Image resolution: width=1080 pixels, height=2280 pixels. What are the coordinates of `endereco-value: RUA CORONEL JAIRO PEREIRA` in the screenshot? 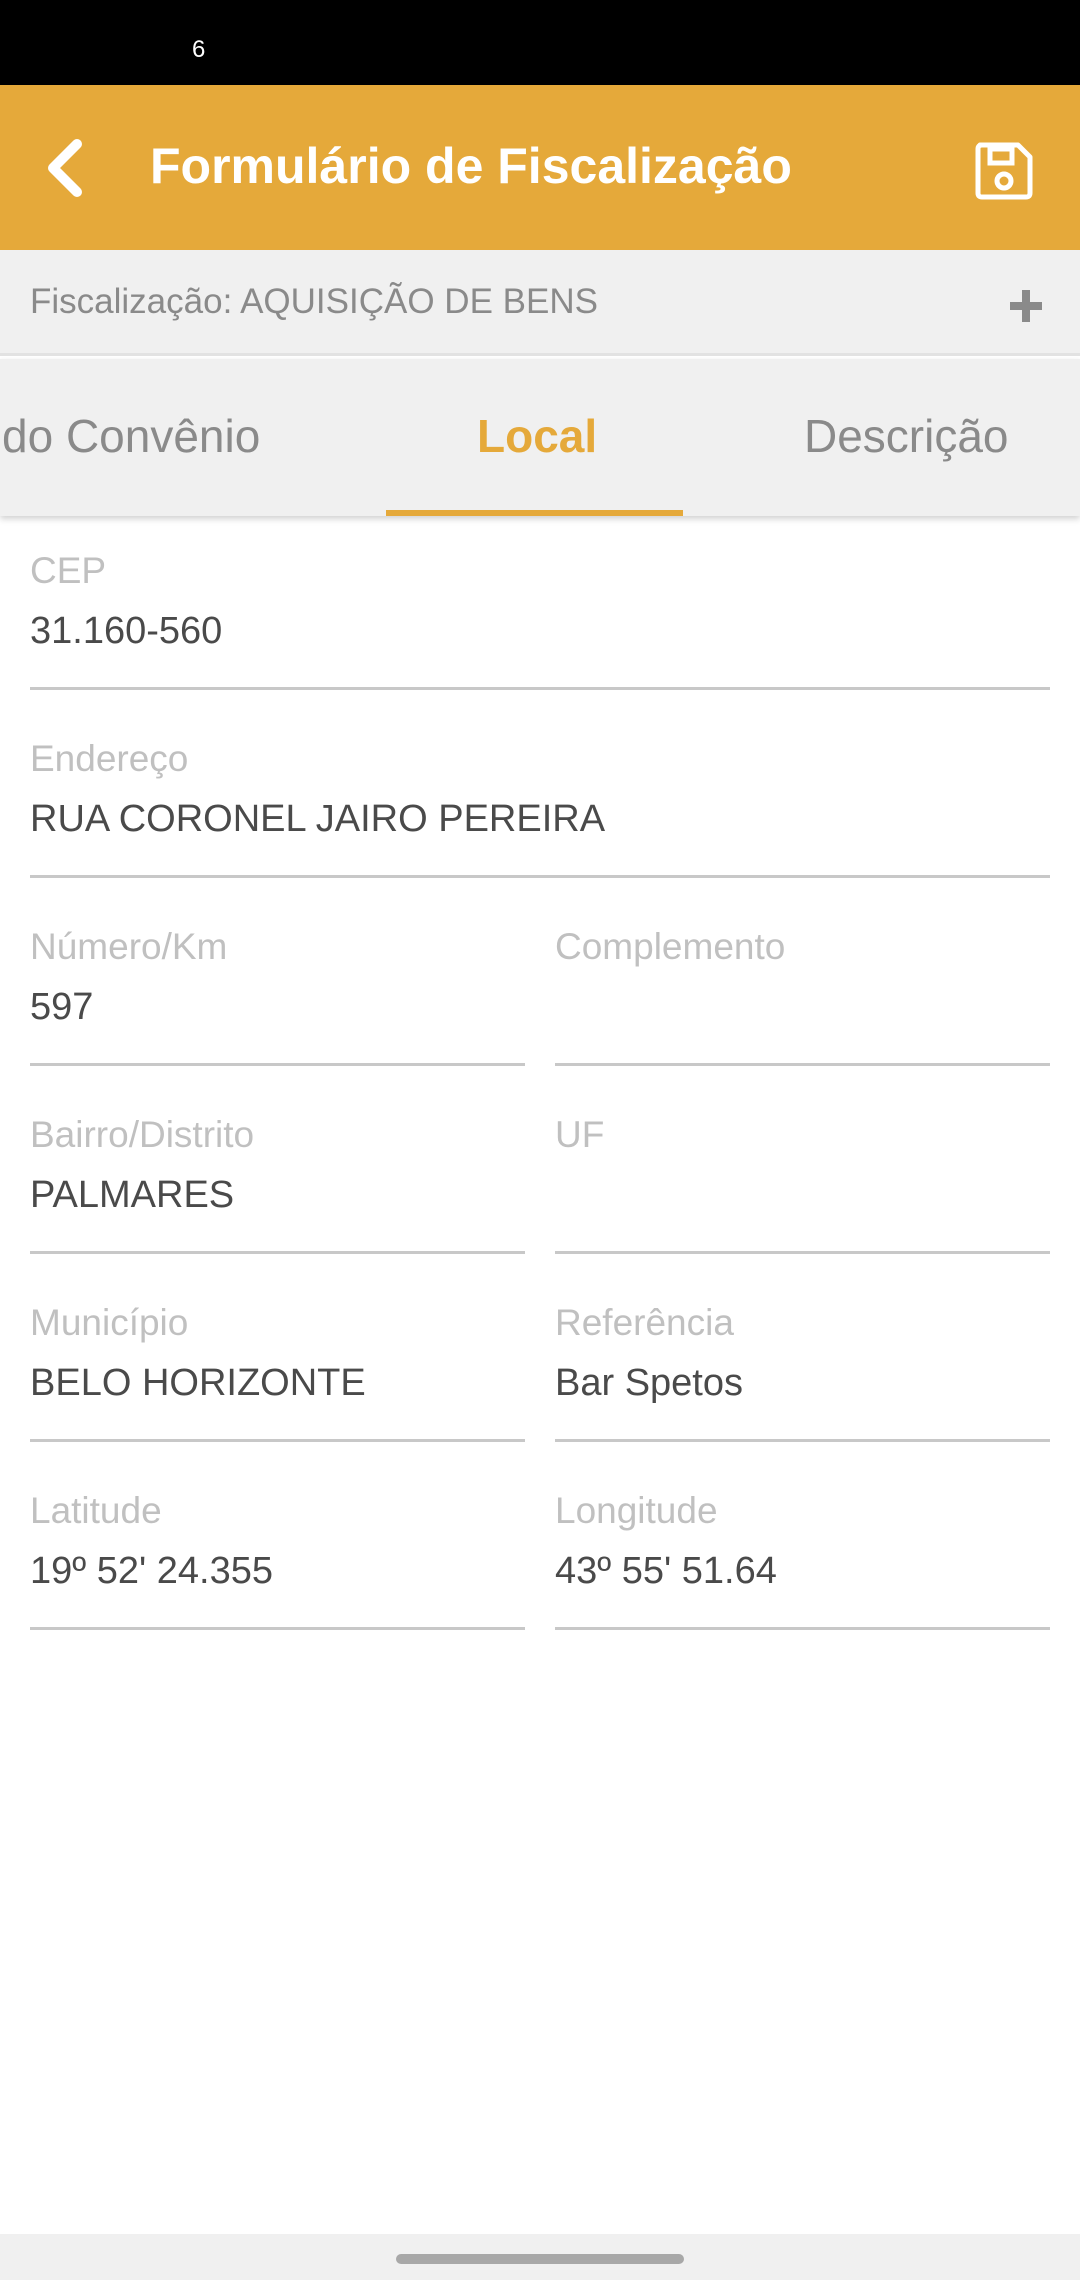 It's located at (317, 819).